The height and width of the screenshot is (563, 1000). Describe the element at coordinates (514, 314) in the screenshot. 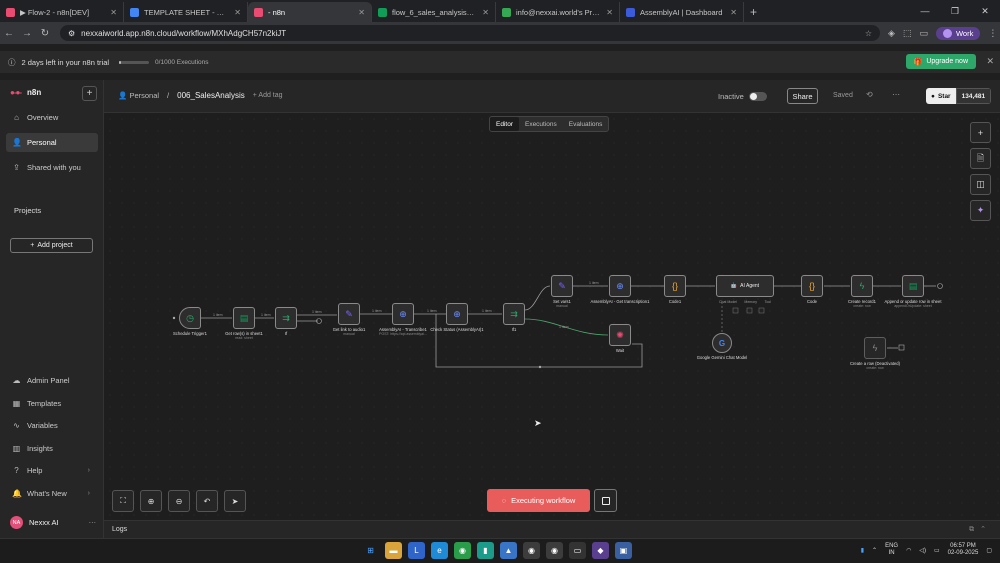

I see `node-if1: ⇉` at that location.